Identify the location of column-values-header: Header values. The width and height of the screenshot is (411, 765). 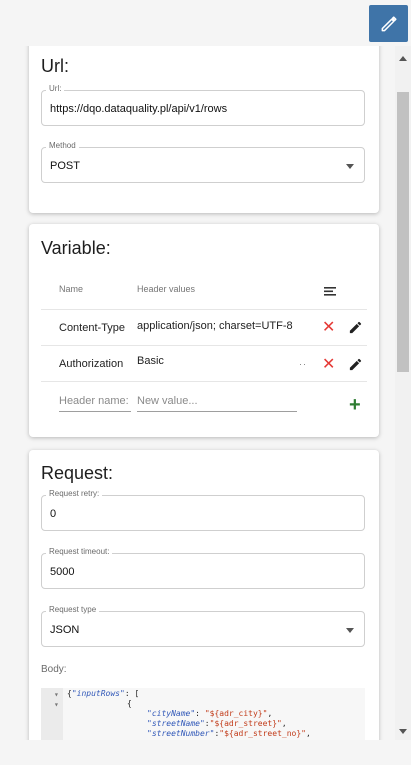
(166, 289).